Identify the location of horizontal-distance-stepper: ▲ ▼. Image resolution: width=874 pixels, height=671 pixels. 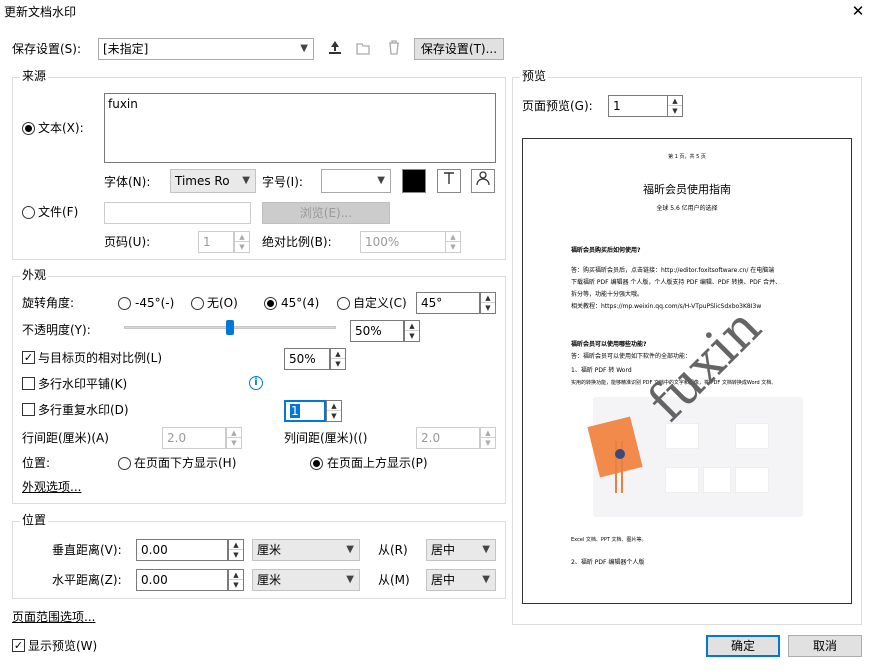
(236, 580).